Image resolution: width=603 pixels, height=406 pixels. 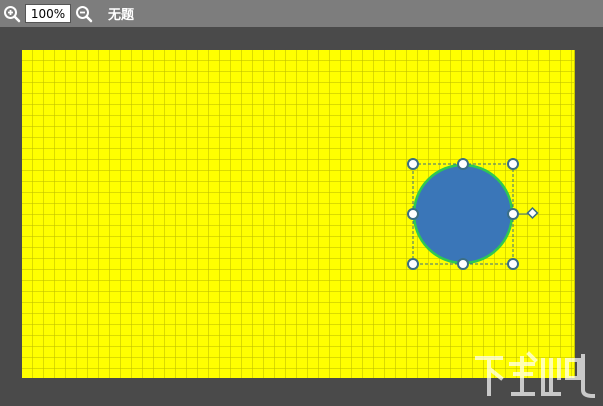 I want to click on watermark-logo, so click(x=535, y=375).